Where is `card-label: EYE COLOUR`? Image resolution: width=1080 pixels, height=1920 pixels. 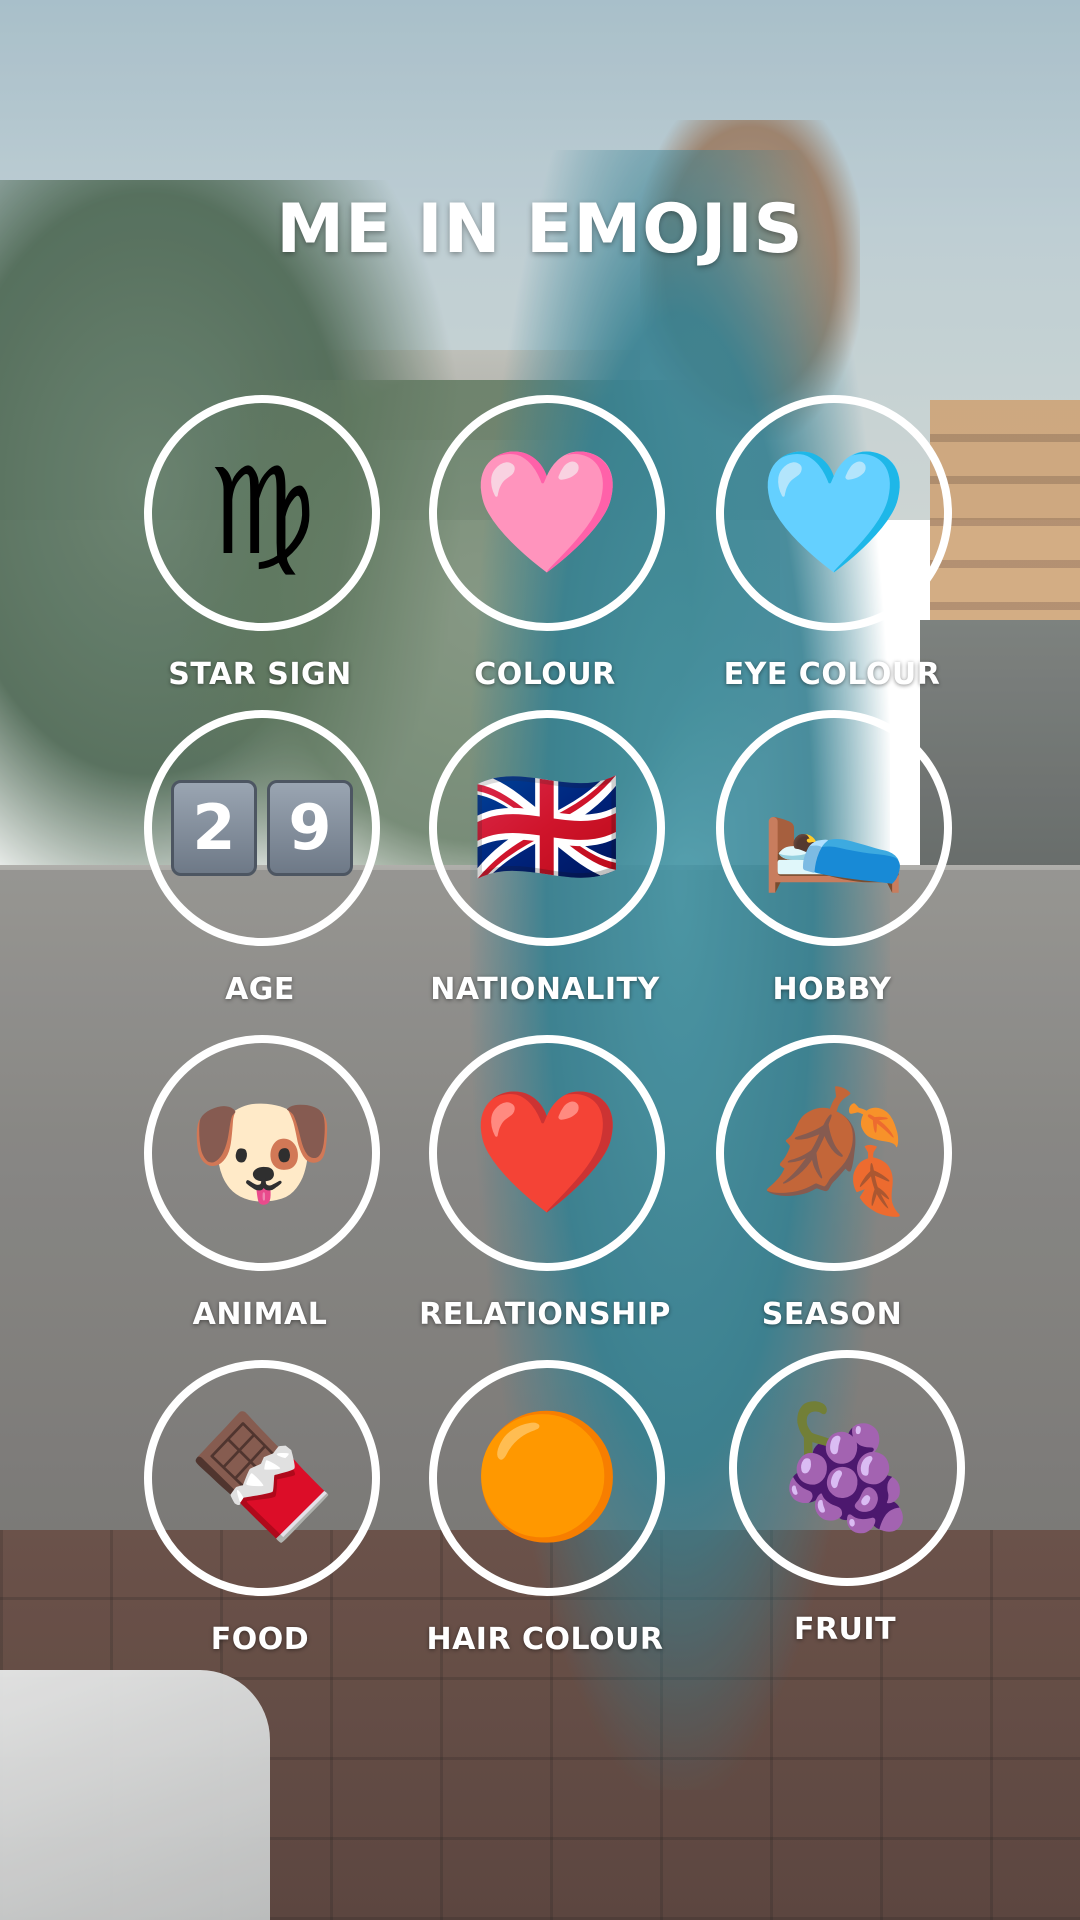 card-label: EYE COLOUR is located at coordinates (832, 674).